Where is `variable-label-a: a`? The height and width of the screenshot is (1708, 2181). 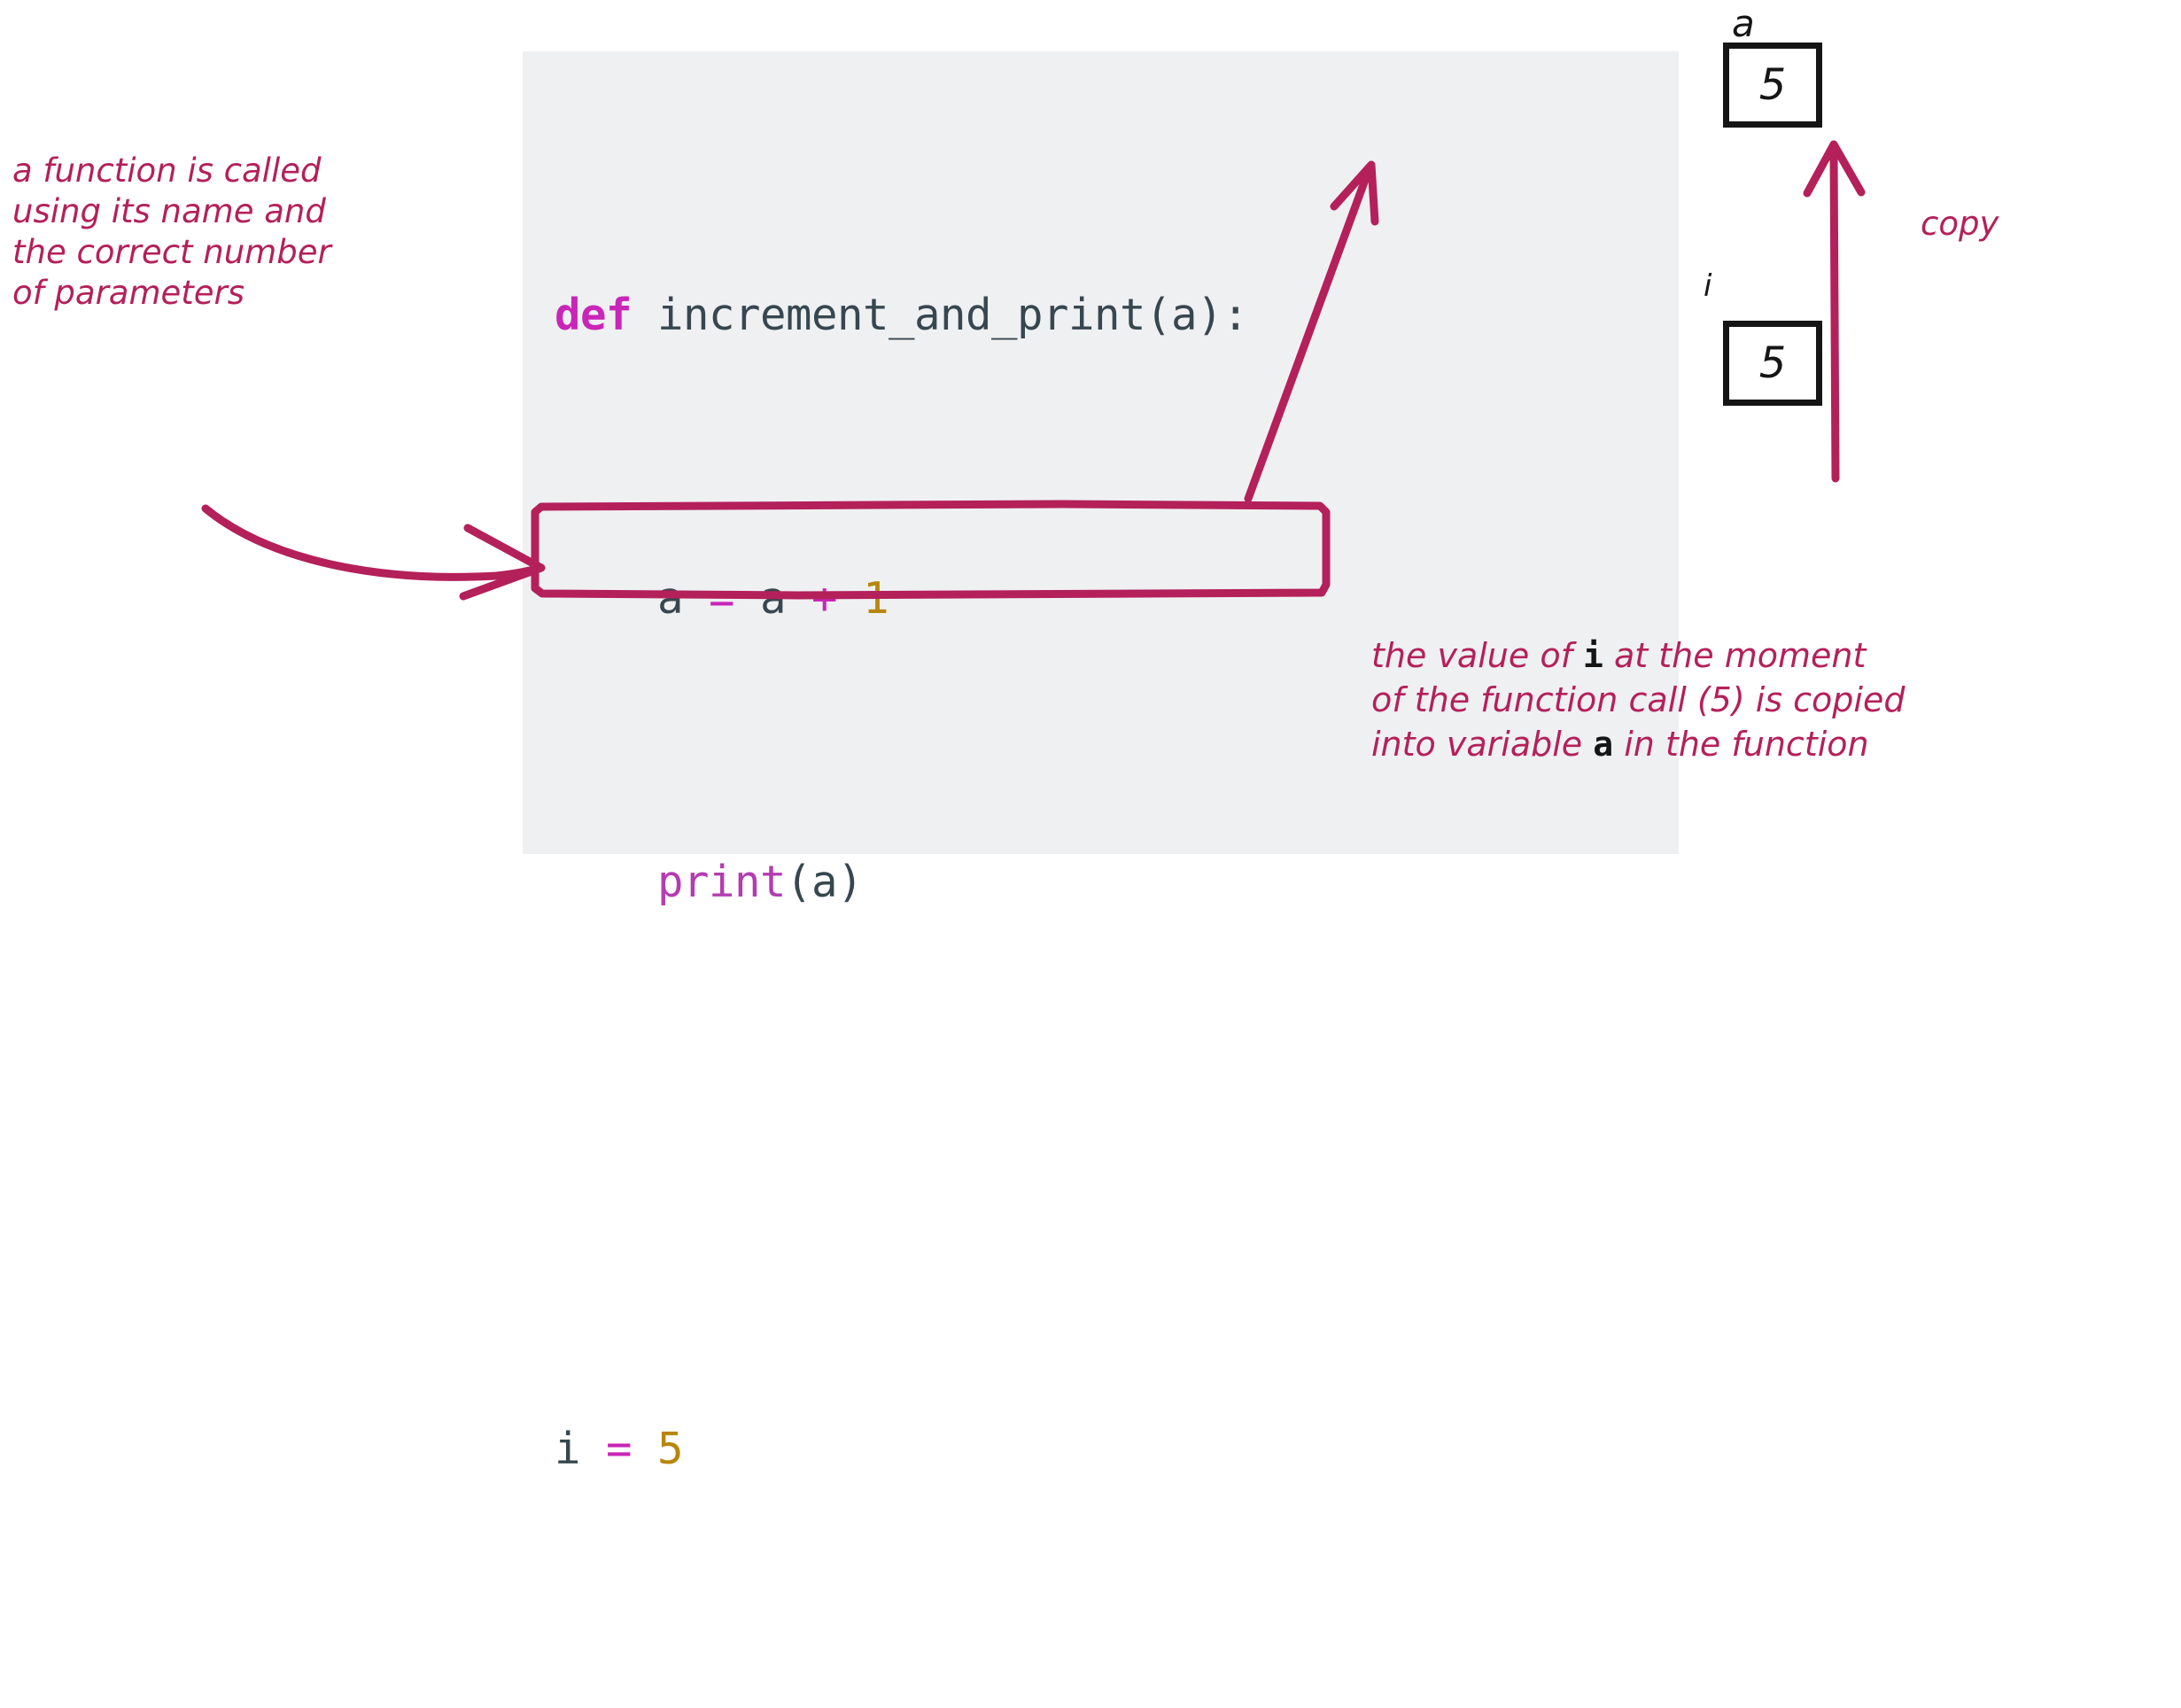 variable-label-a: a is located at coordinates (1743, 23).